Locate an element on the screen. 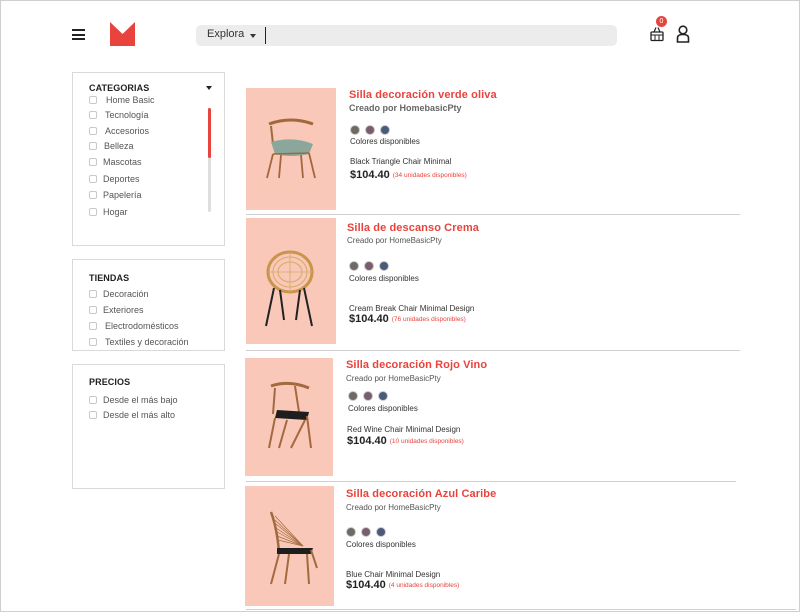 The width and height of the screenshot is (800, 612). category-option: Tecnología is located at coordinates (119, 115).